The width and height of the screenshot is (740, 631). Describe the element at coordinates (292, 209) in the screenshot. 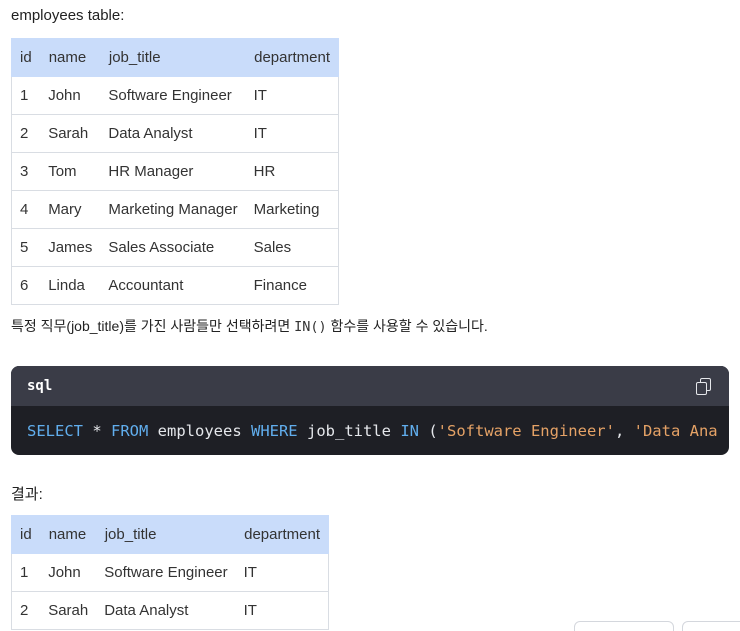

I see `table-cell: Marketing` at that location.